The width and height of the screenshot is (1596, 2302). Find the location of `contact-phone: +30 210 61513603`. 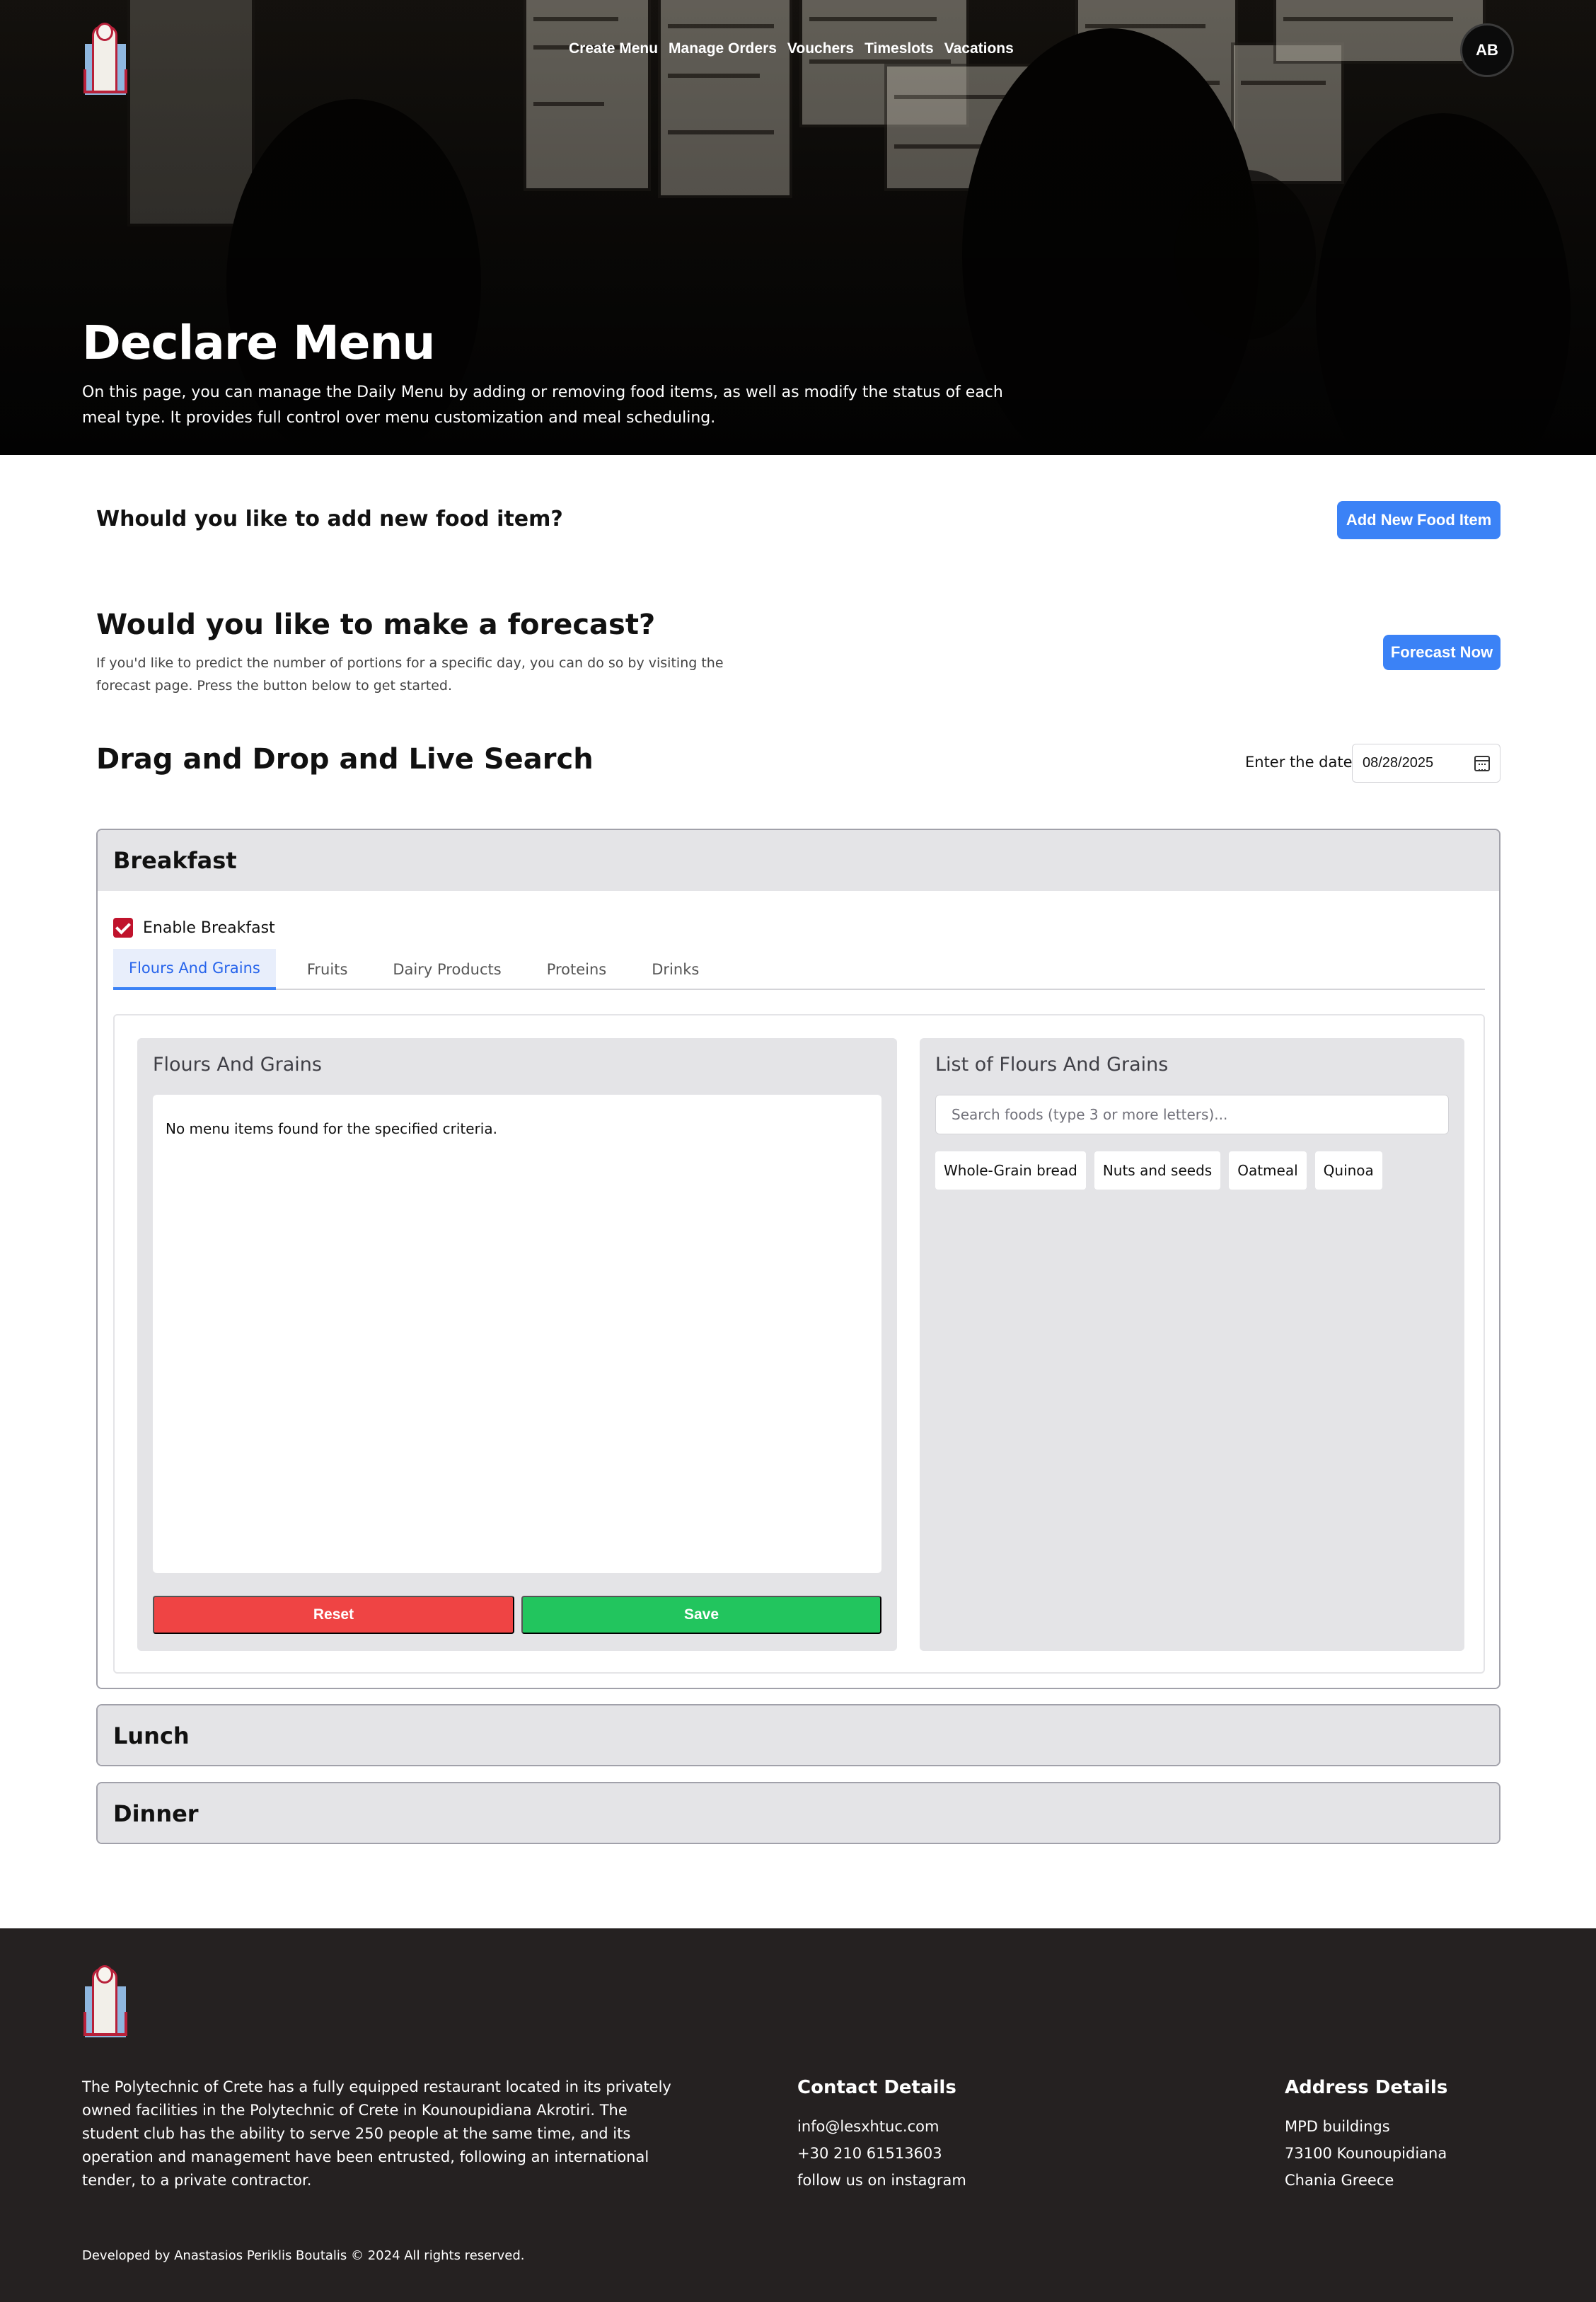

contact-phone: +30 210 61513603 is located at coordinates (869, 2153).